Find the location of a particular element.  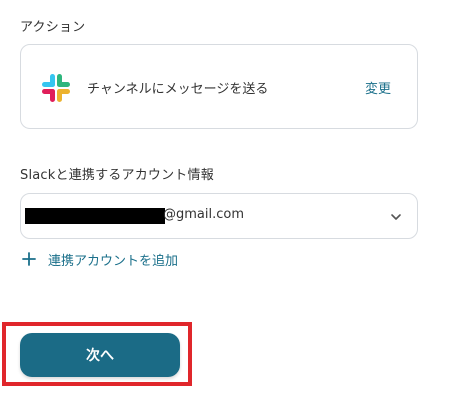

change-action-link: 変更 is located at coordinates (378, 87).